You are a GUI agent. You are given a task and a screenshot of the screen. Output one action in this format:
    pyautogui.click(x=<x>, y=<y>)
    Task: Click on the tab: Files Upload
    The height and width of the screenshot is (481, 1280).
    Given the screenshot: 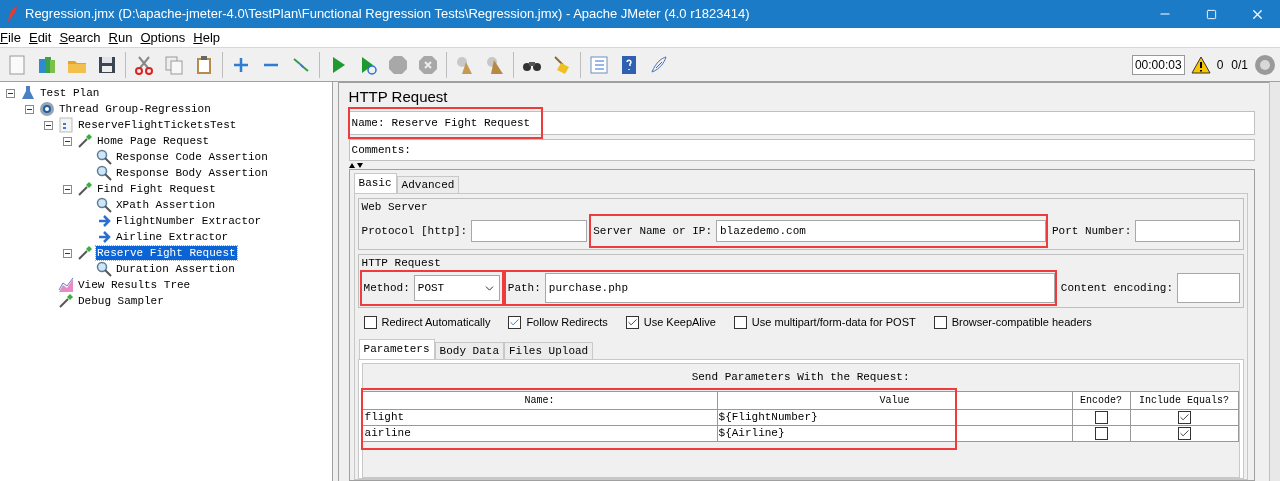 What is the action you would take?
    pyautogui.click(x=549, y=350)
    